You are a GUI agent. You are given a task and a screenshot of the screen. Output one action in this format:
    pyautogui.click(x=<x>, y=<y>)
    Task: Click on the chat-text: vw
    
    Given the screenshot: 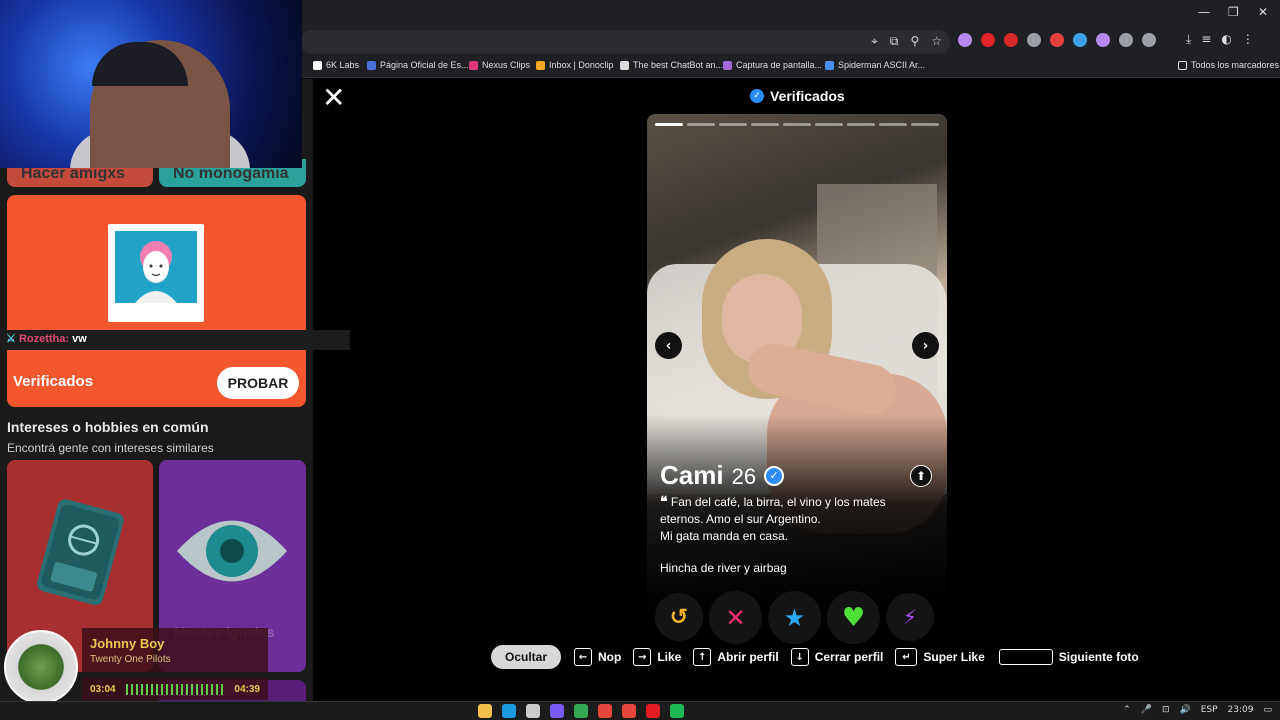 What is the action you would take?
    pyautogui.click(x=79, y=339)
    